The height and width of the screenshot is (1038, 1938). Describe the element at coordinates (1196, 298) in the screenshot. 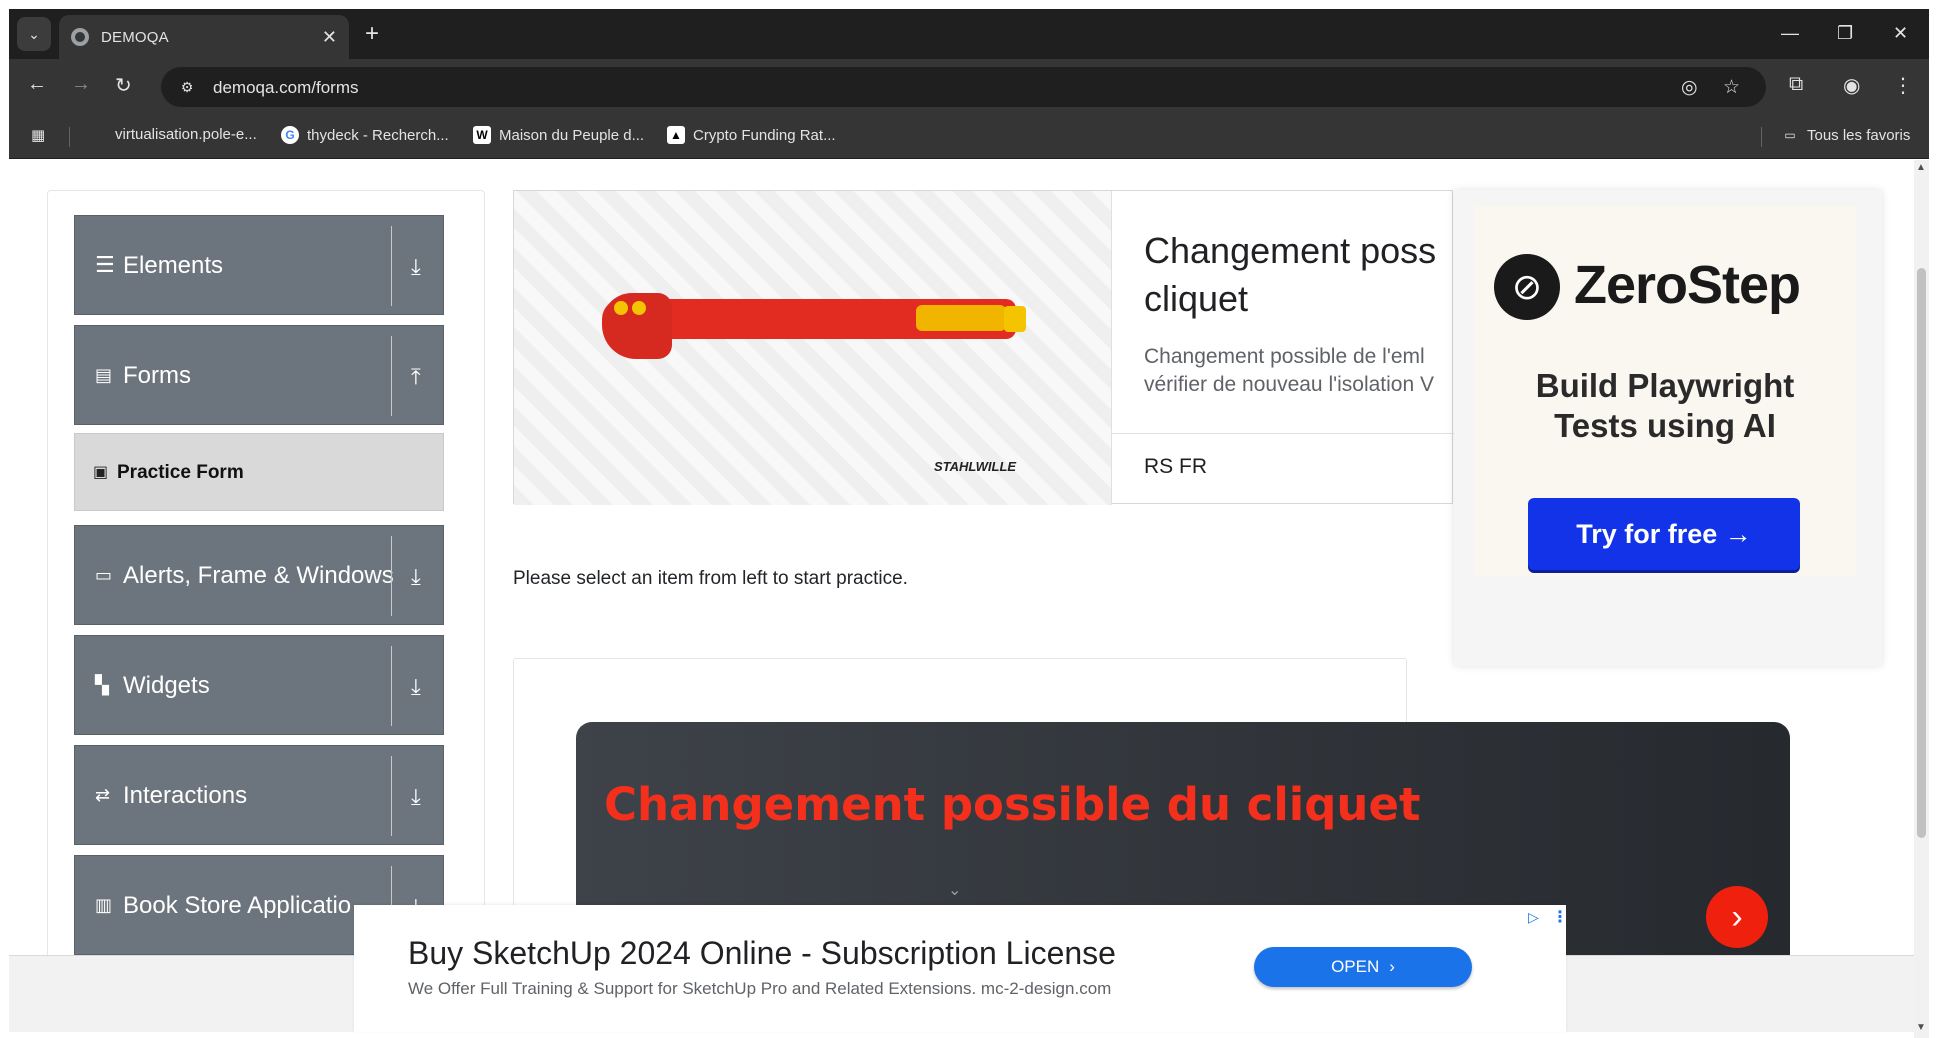

I see `ad-title-line: cliquet` at that location.